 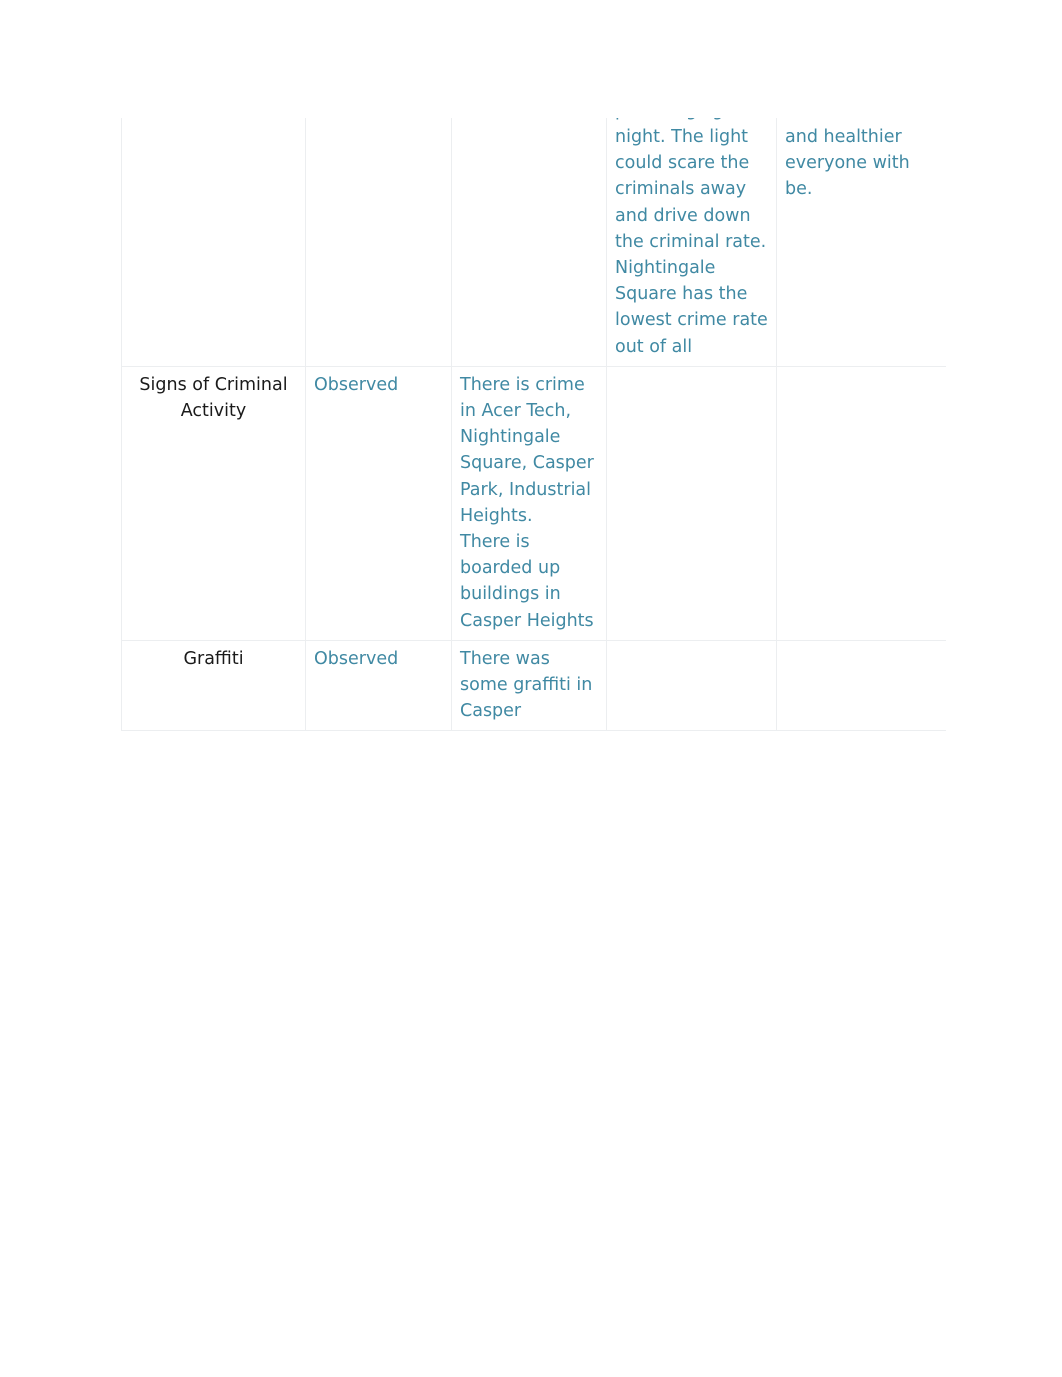 I want to click on row-observed-cell, so click(x=378, y=242).